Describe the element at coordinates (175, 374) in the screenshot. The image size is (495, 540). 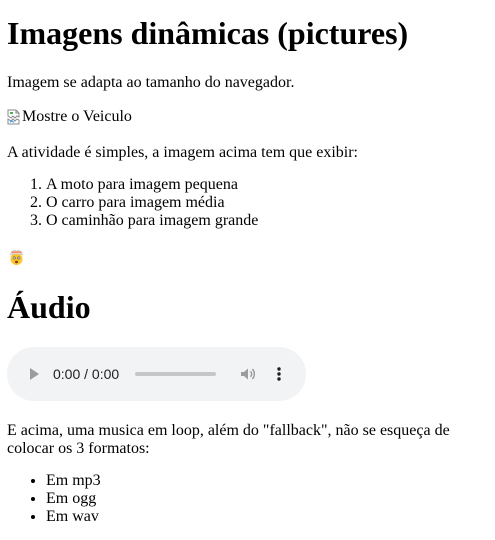
I see `audio-progress-slider` at that location.